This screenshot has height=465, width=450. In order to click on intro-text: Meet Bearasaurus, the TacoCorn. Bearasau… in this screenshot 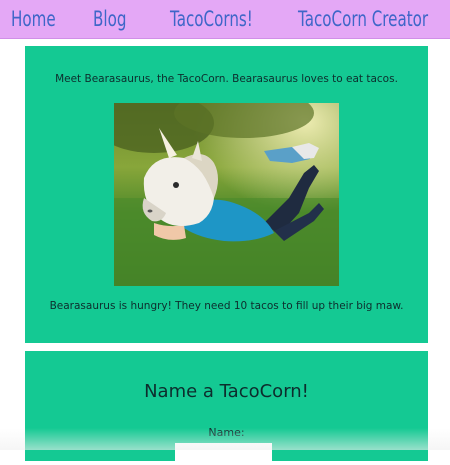, I will do `click(226, 79)`.